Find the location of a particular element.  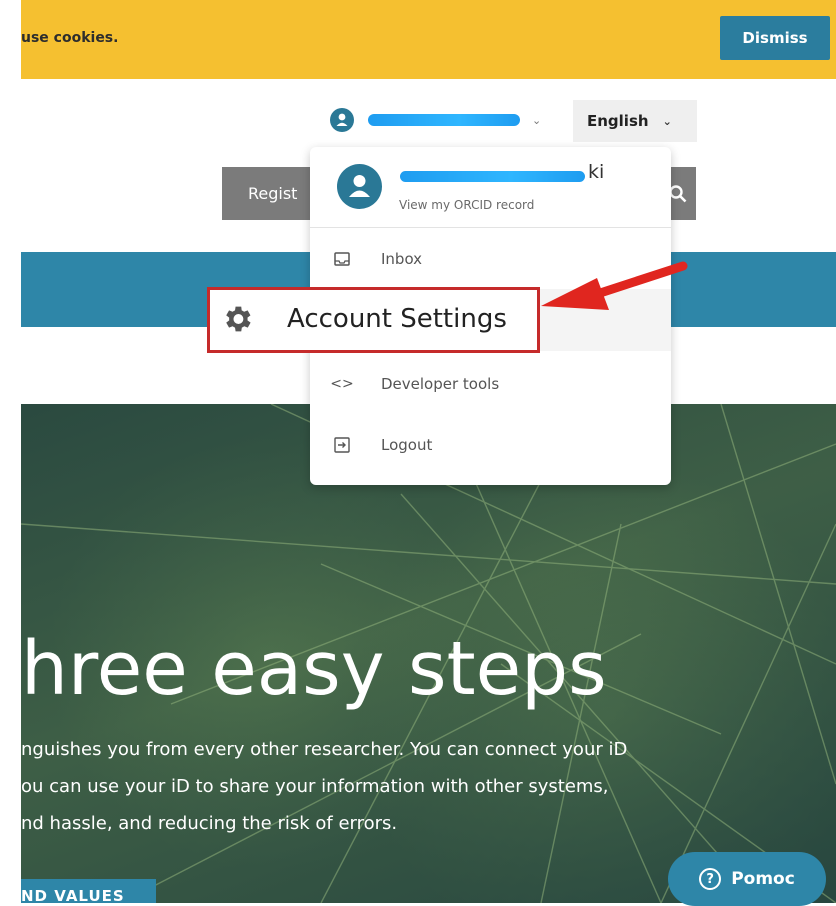

menu-item-label: Inbox is located at coordinates (402, 259).